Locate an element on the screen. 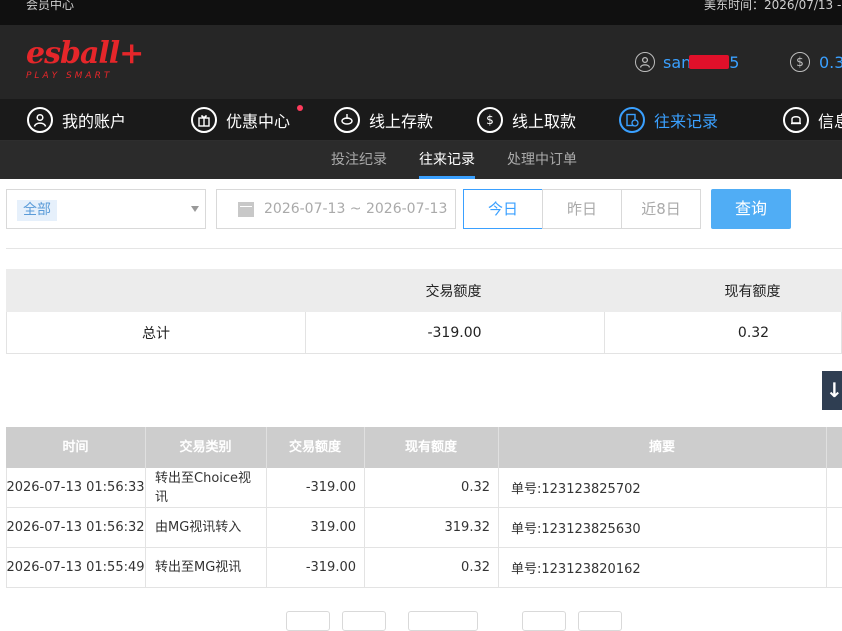  download-icon: ↓ is located at coordinates (832, 390).